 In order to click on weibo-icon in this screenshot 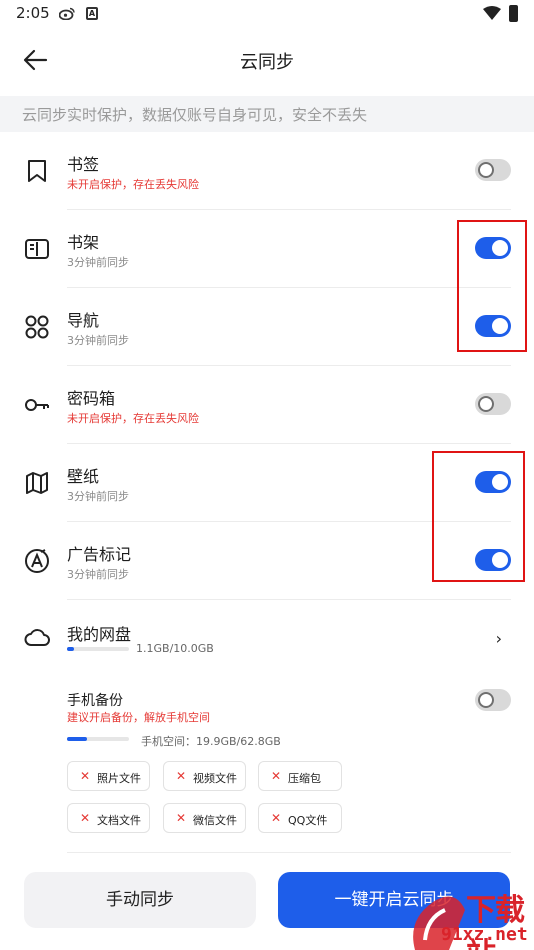, I will do `click(67, 13)`.